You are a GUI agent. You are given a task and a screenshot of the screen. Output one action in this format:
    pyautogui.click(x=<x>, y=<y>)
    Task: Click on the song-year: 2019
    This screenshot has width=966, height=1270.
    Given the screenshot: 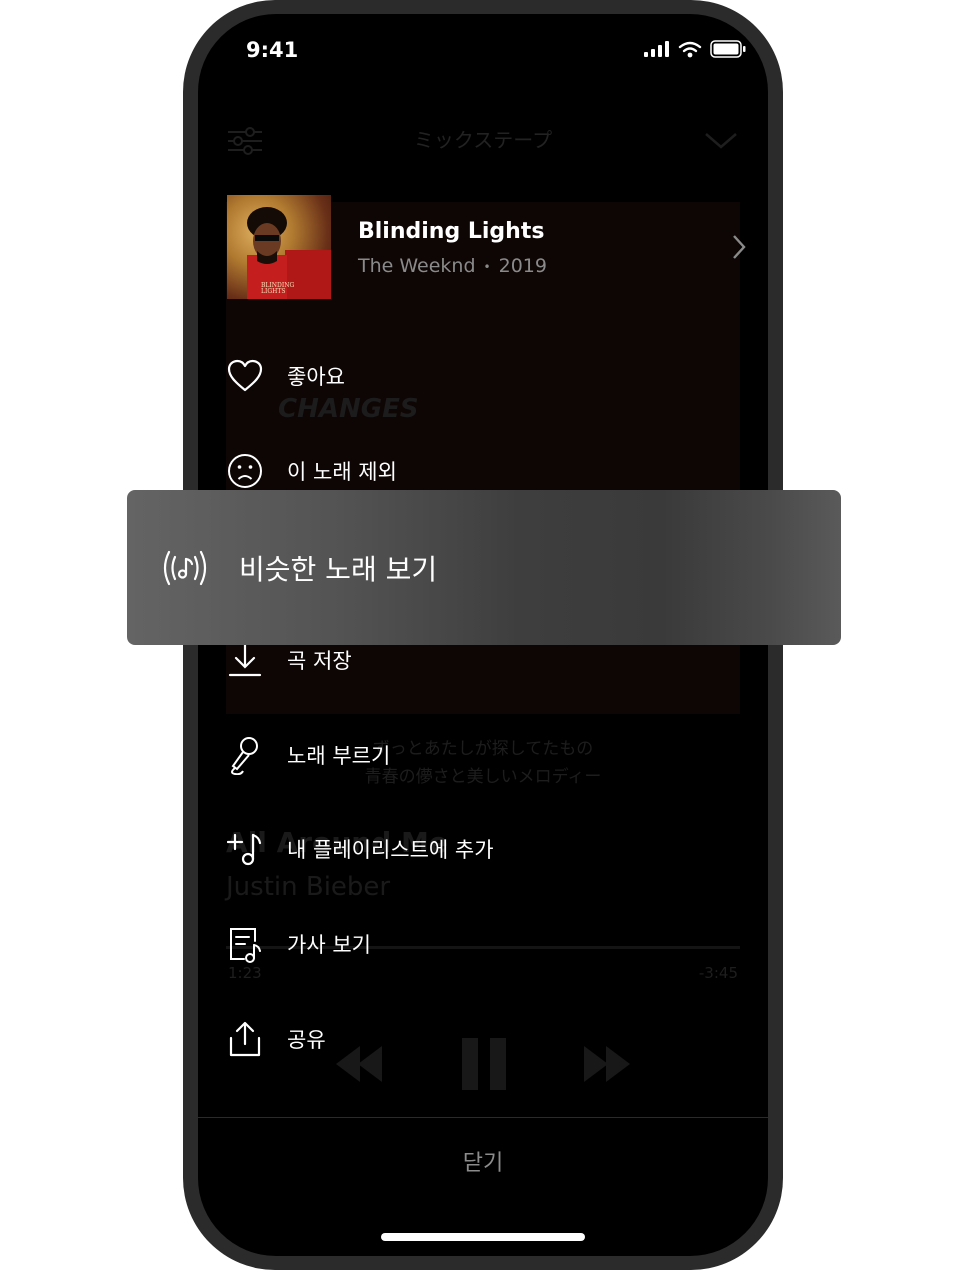 What is the action you would take?
    pyautogui.click(x=522, y=266)
    